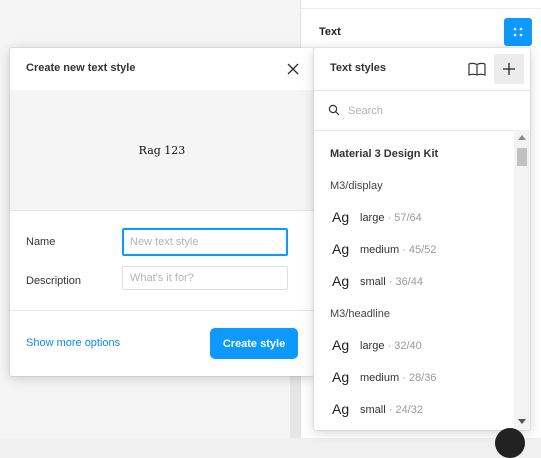 The image size is (541, 458). I want to click on panel-edge, so click(295, 406).